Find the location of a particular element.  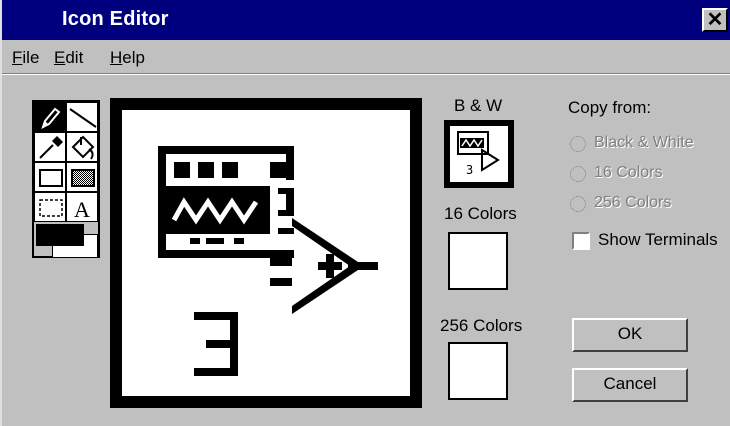

line-icon is located at coordinates (83, 118).